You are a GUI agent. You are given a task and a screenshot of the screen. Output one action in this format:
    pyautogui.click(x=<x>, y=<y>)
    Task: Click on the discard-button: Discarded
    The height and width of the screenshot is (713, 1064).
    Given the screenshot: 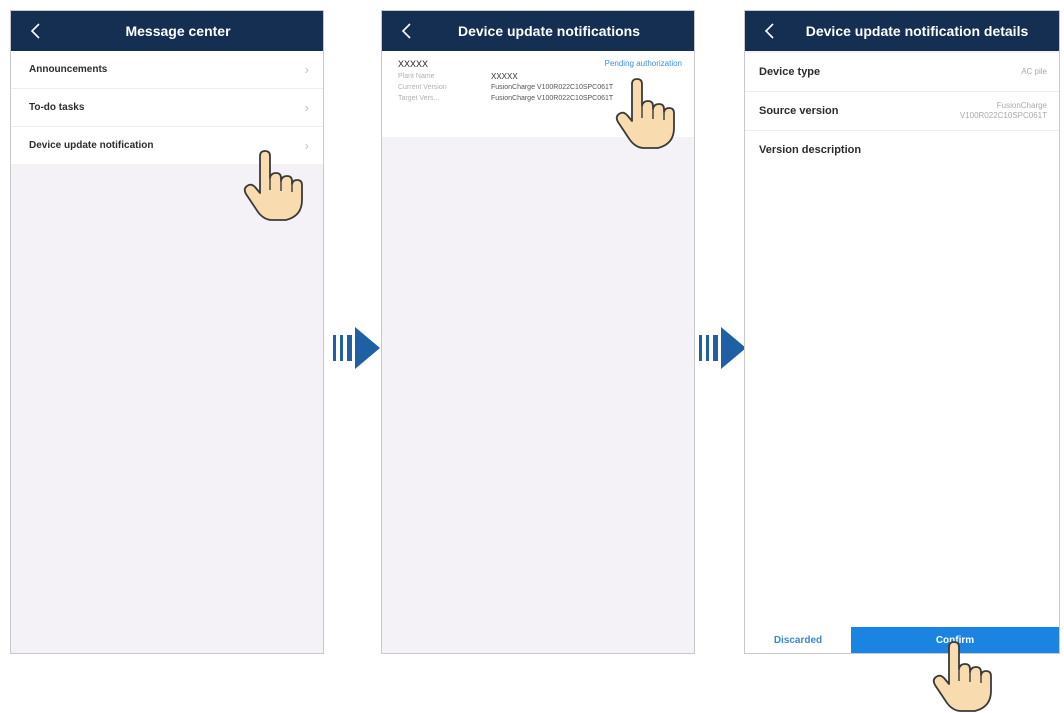 What is the action you would take?
    pyautogui.click(x=798, y=640)
    